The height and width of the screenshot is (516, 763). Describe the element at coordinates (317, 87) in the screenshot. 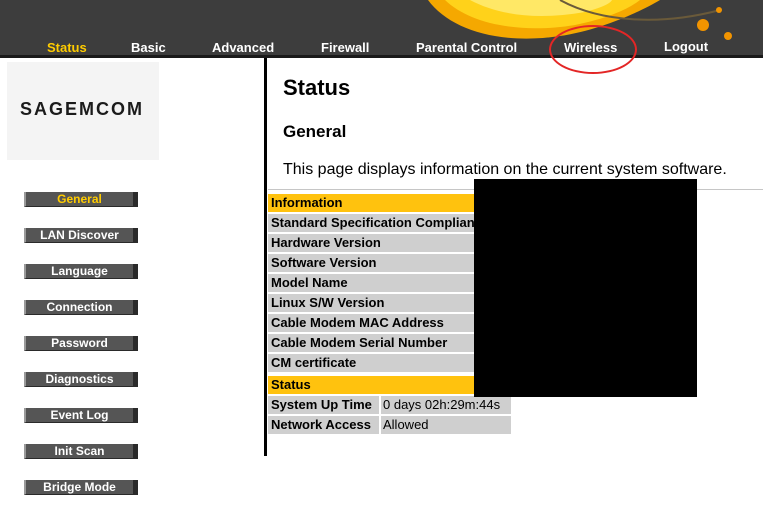

I see `page-title: Status` at that location.